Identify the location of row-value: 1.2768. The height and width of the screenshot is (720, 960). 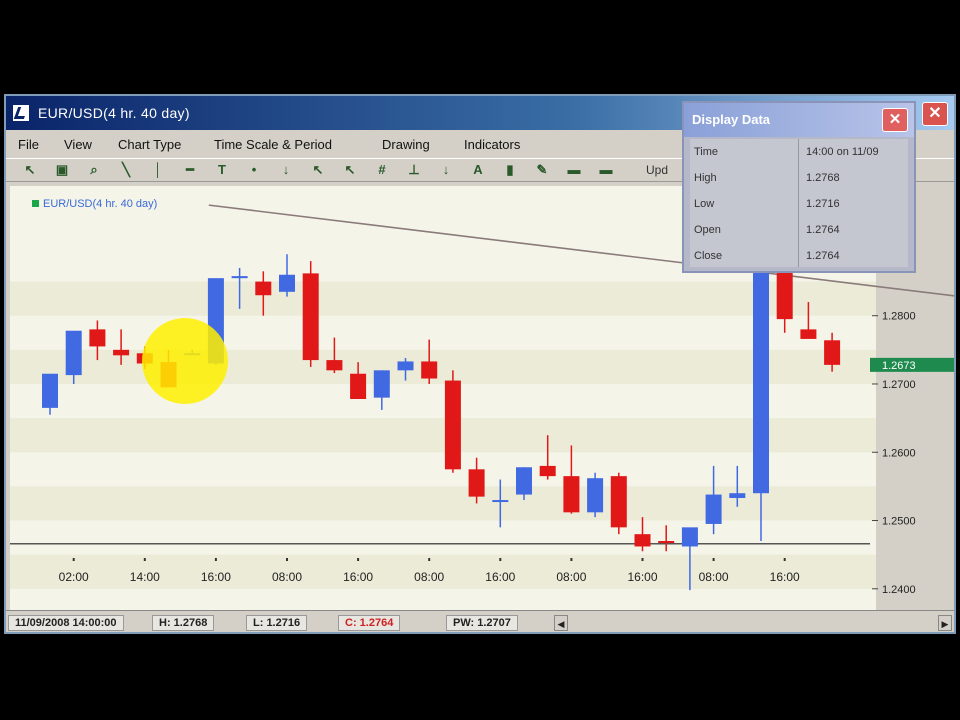
(823, 178).